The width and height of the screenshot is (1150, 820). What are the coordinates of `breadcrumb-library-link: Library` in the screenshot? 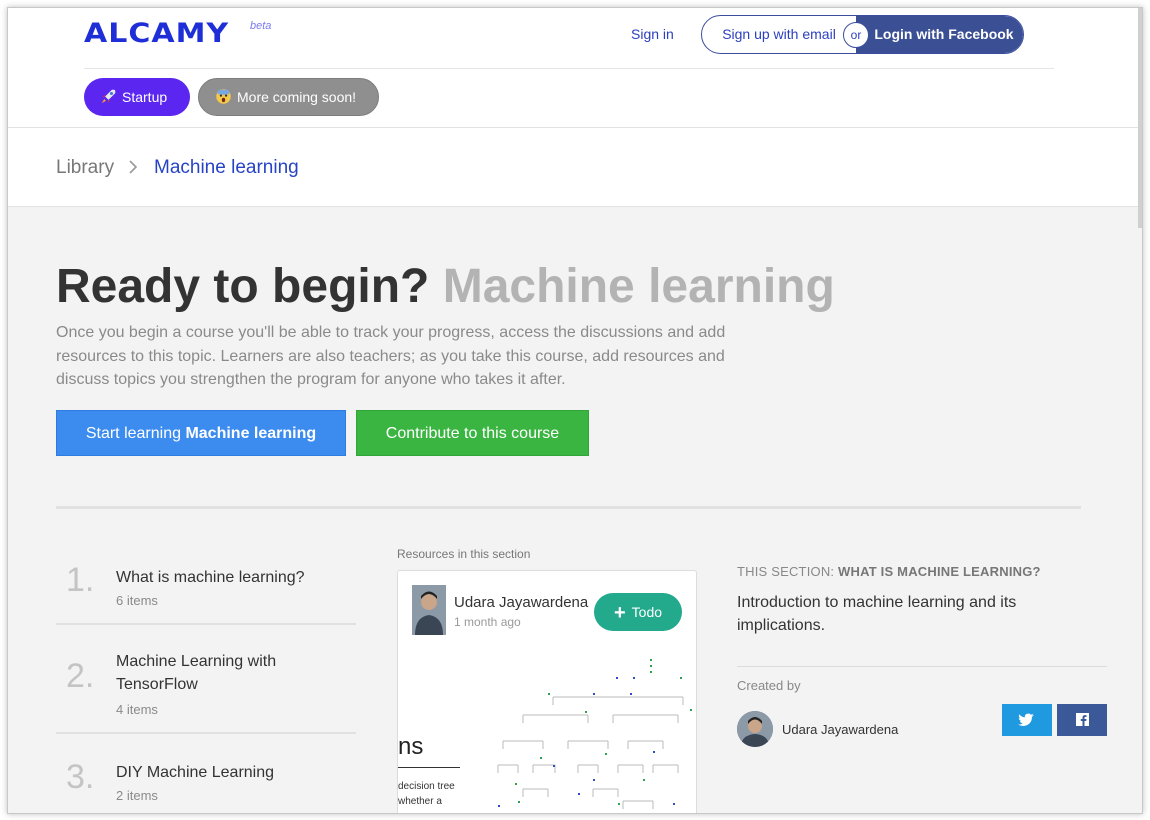 It's located at (85, 168).